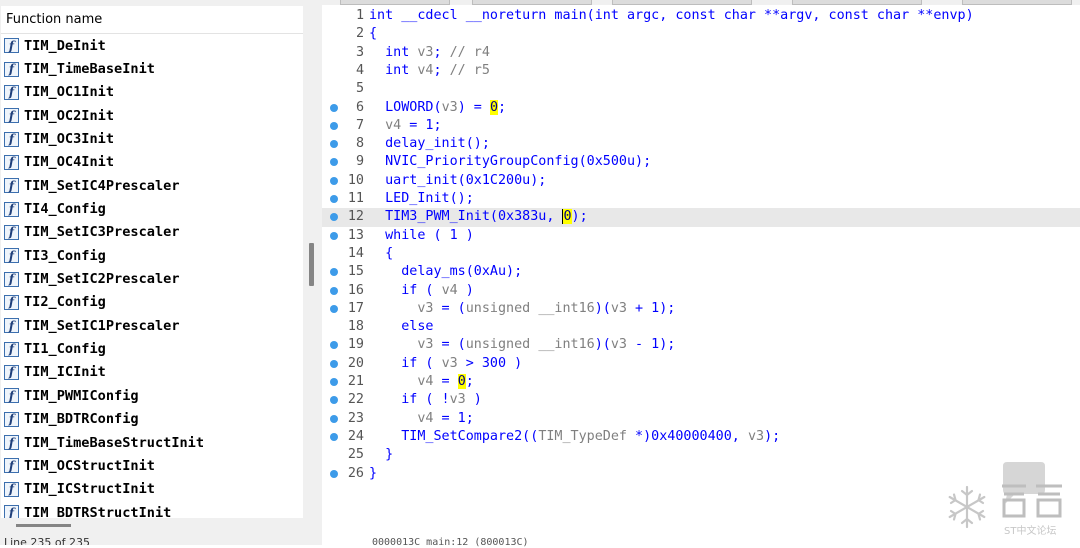 The height and width of the screenshot is (548, 1080). What do you see at coordinates (701, 291) in the screenshot?
I see `code-line: 16 if ( v4 )` at bounding box center [701, 291].